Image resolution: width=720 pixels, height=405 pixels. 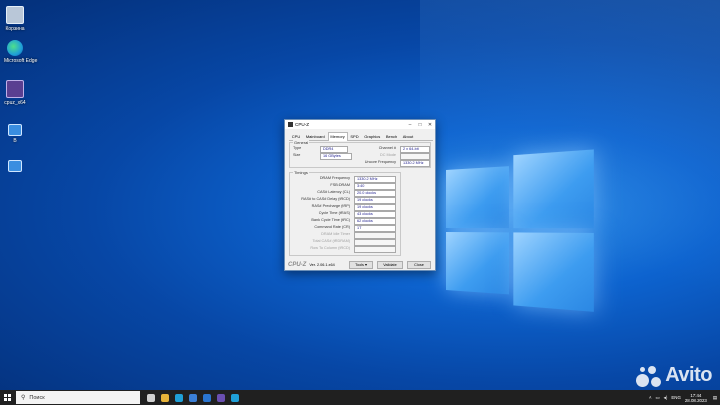 I want to click on timing-value: 43 clocks, so click(x=375, y=214).